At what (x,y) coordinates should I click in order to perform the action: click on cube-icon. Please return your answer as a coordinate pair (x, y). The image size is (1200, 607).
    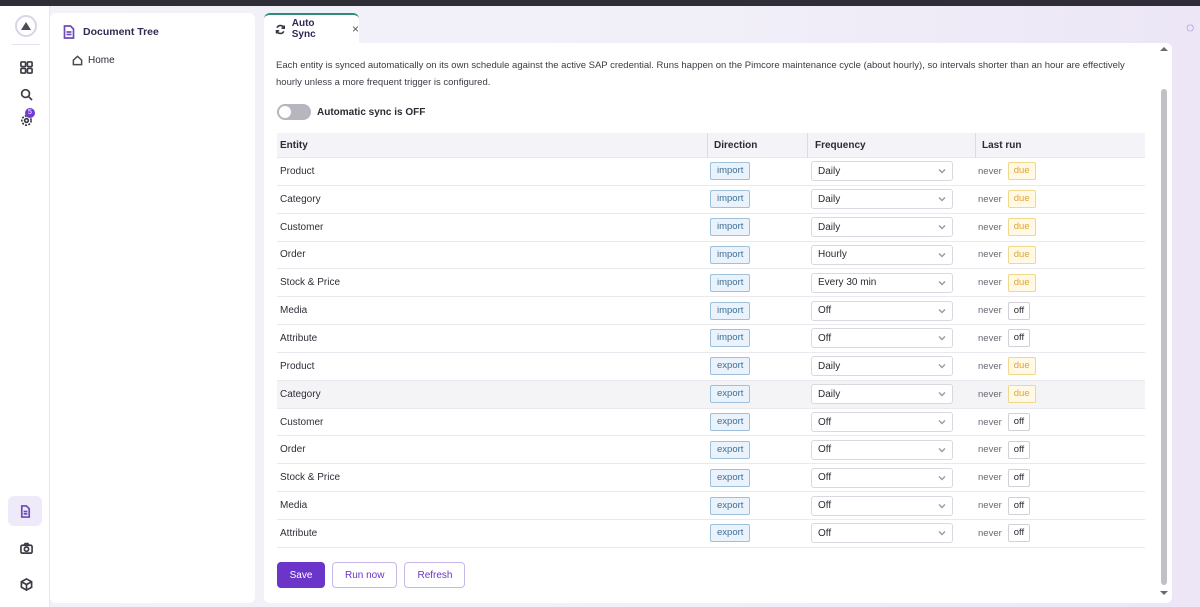
    Looking at the image, I should click on (26, 584).